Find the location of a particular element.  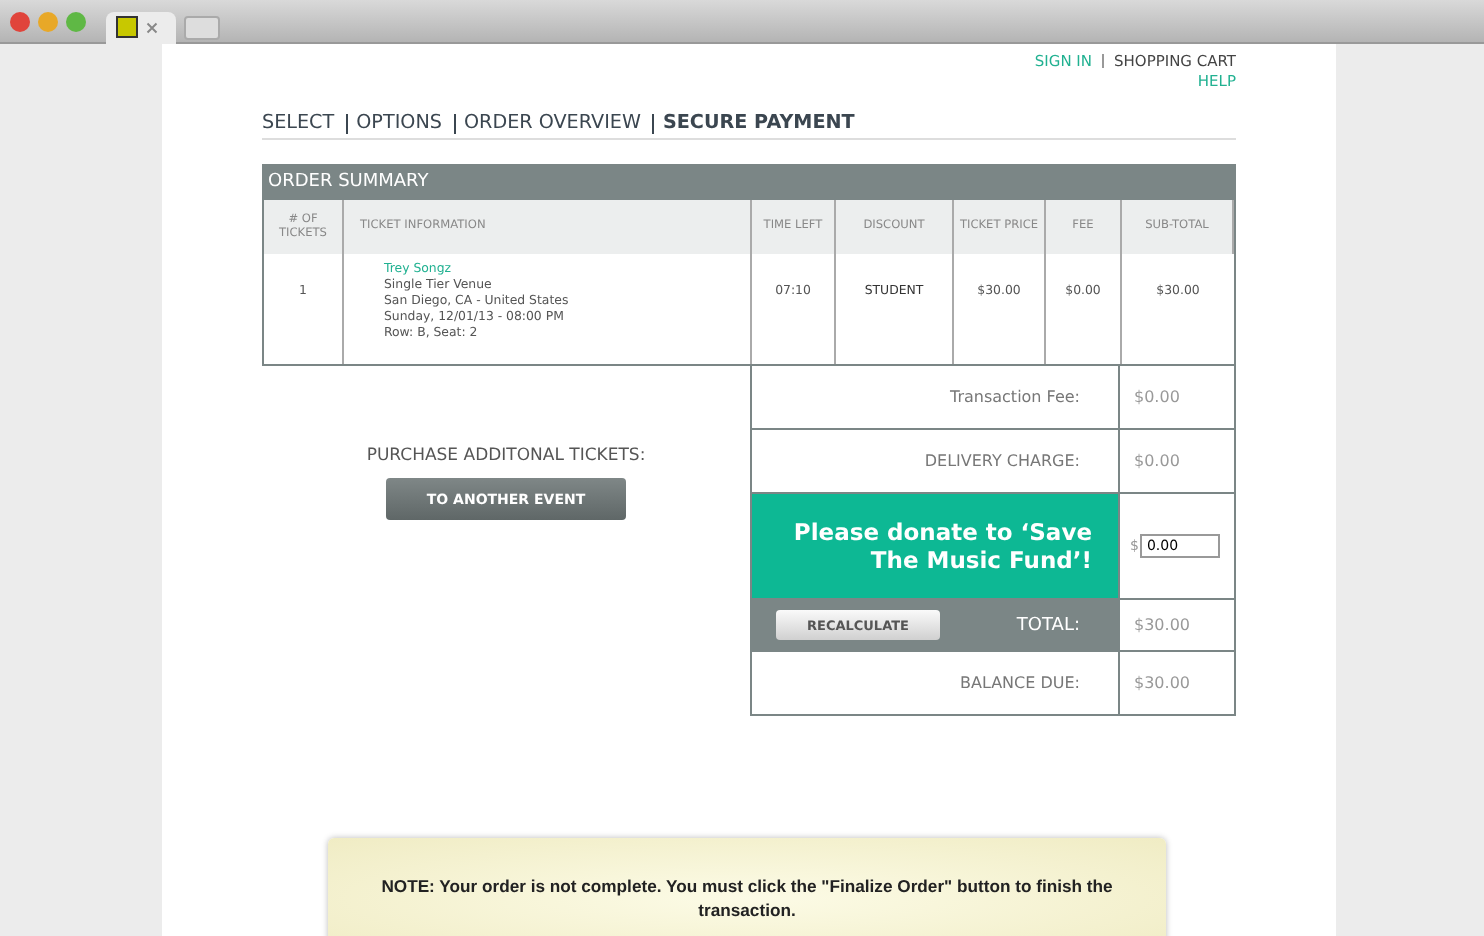

close-window-icon is located at coordinates (20, 21).